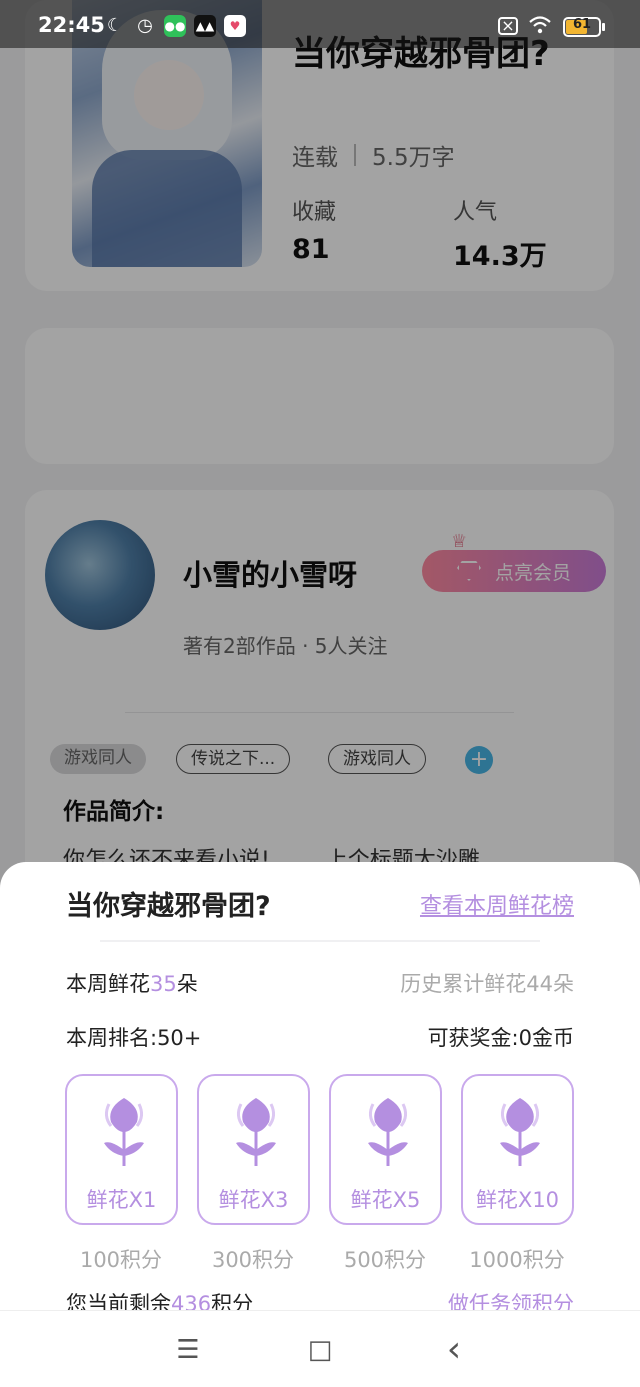  What do you see at coordinates (191, 1301) in the screenshot?
I see `remain-points-value: 436` at bounding box center [191, 1301].